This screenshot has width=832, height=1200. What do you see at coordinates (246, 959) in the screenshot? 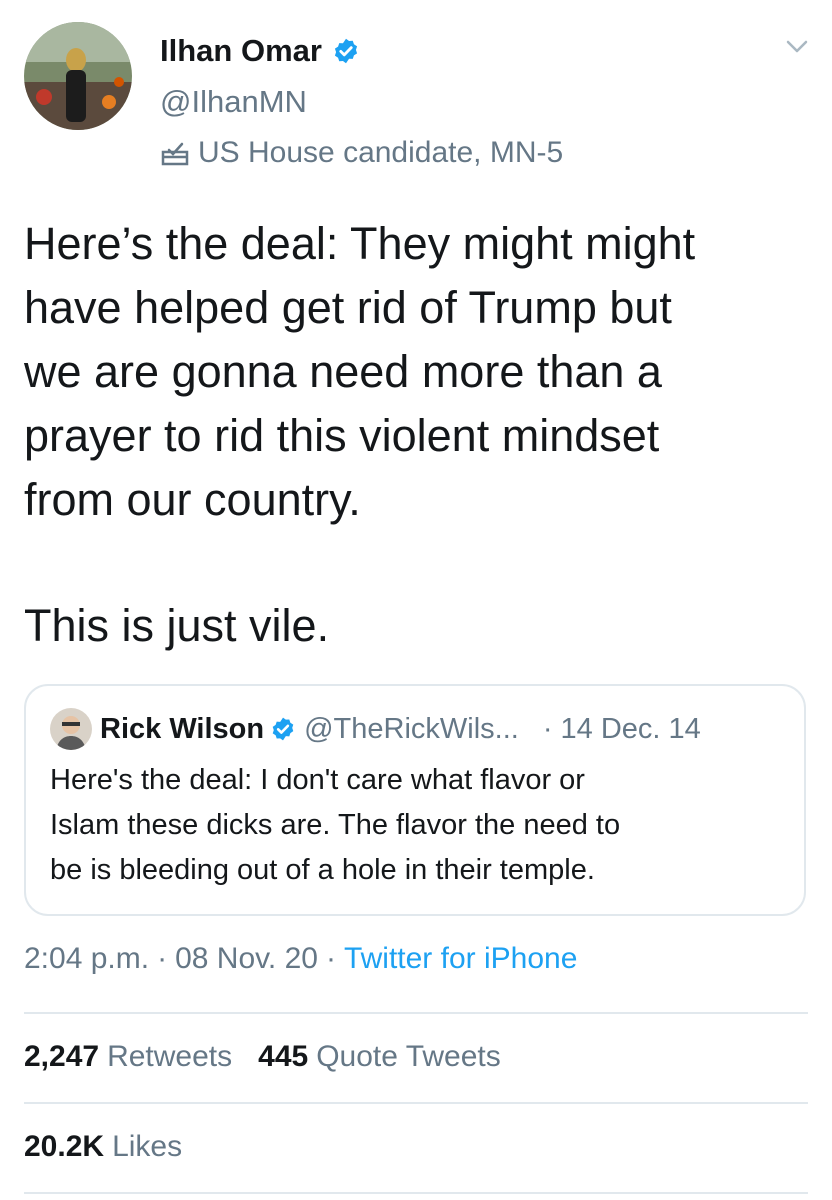
I see `tweet-date: 08 Nov. 20` at bounding box center [246, 959].